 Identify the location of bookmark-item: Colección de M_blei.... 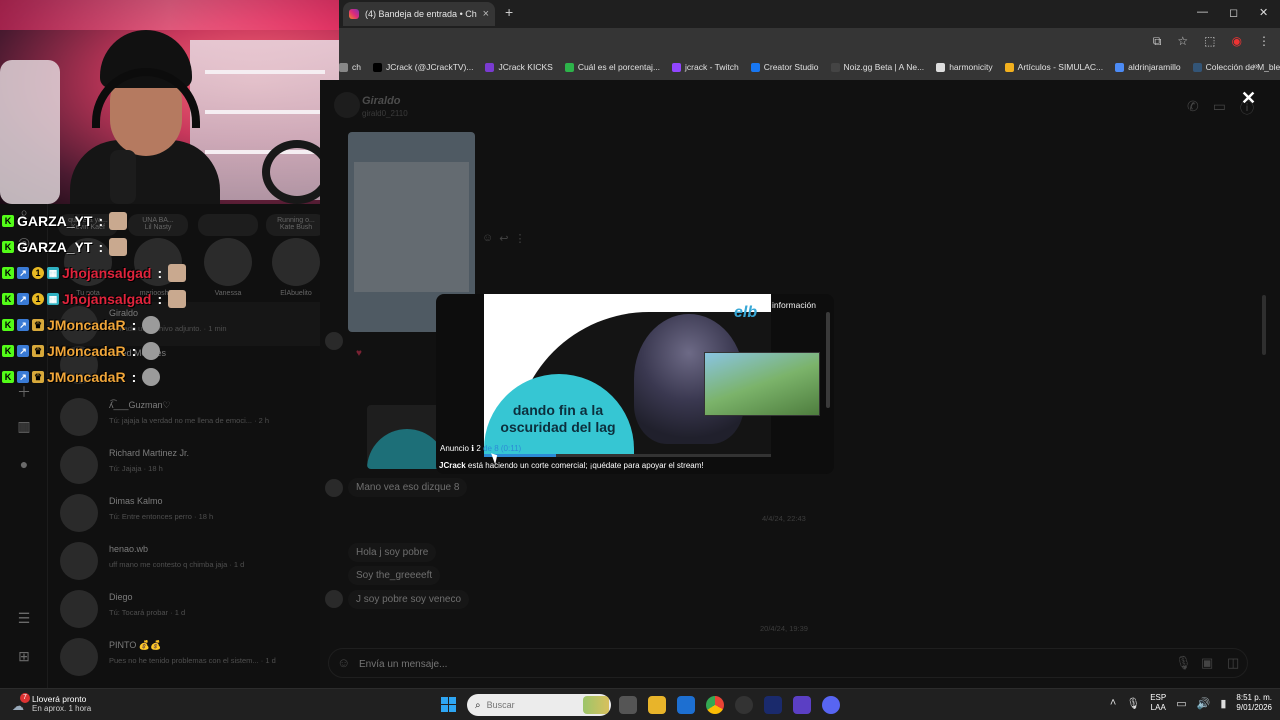
(1236, 67).